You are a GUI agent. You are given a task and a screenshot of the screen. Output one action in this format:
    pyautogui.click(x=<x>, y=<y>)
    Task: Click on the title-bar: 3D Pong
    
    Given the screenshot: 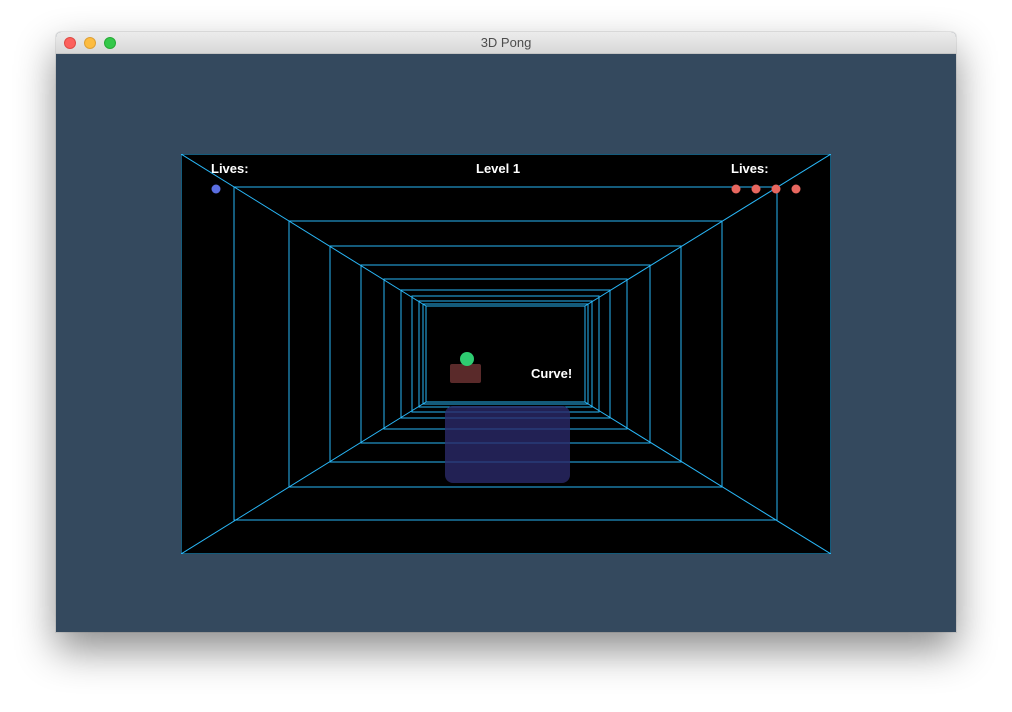 What is the action you would take?
    pyautogui.click(x=506, y=43)
    